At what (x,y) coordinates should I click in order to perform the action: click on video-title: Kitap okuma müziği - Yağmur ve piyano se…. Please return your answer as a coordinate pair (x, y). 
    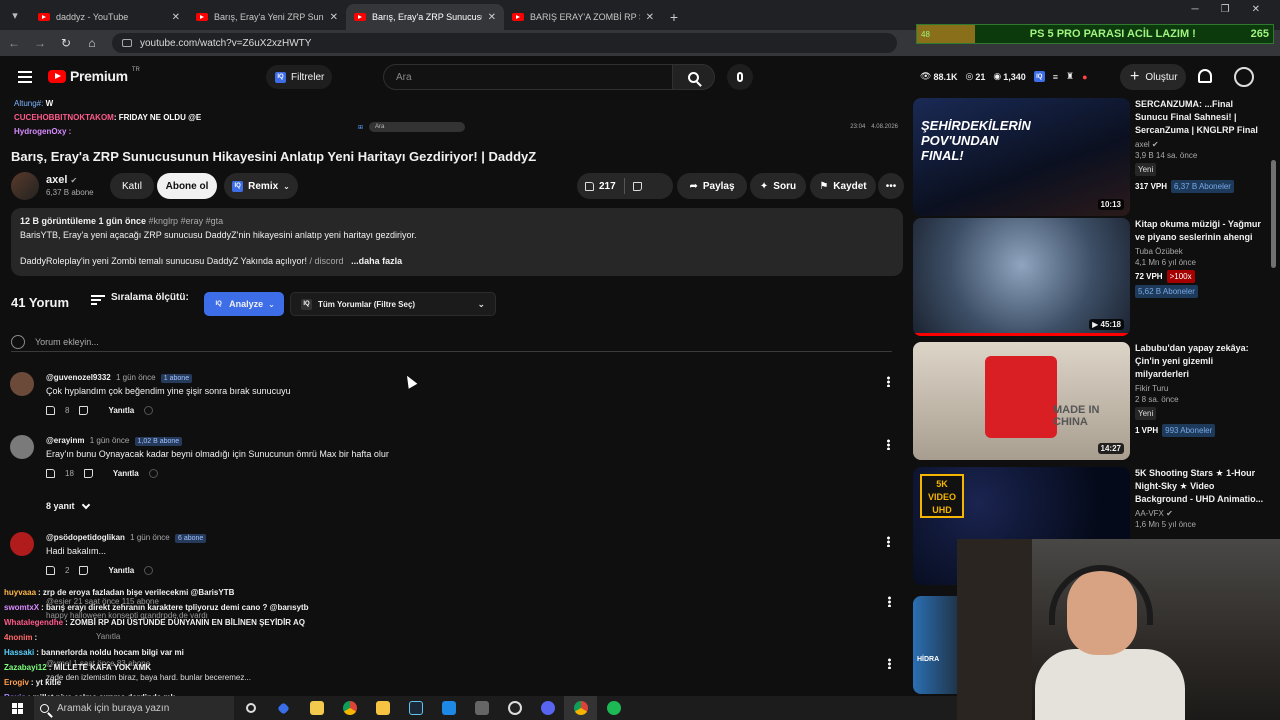
    Looking at the image, I should click on (1201, 231).